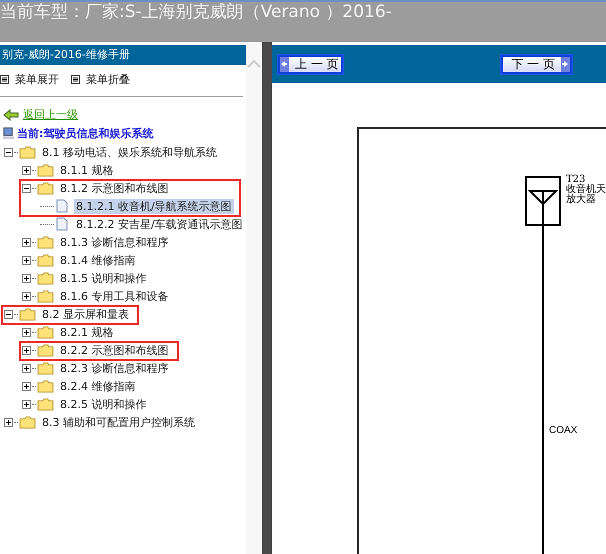 This screenshot has height=554, width=606. Describe the element at coordinates (98, 386) in the screenshot. I see `tree-item: 8.2.4 维修指南` at that location.